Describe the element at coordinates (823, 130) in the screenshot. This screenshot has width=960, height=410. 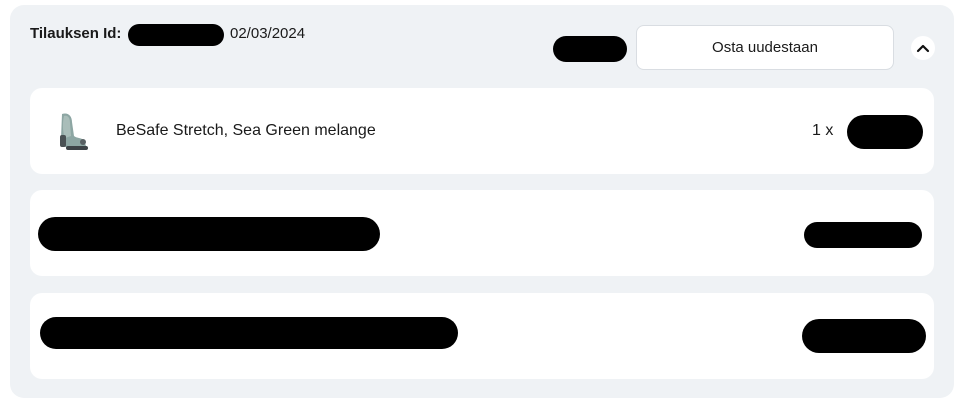
I see `item-quantity: 1 x` at that location.